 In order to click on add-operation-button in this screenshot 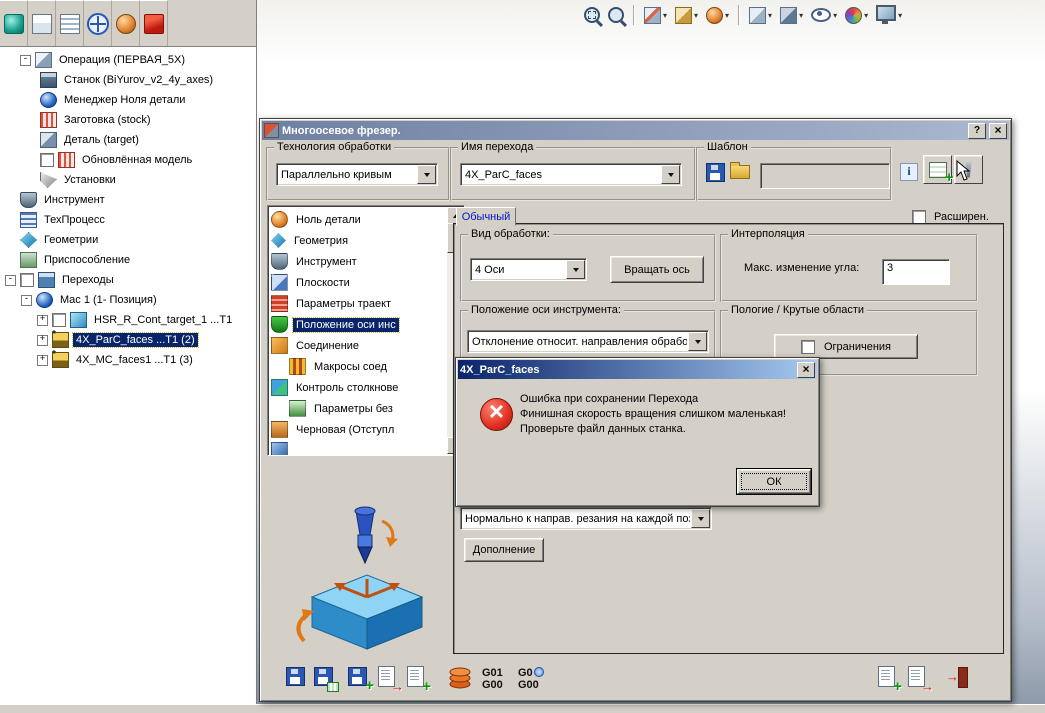, I will do `click(419, 680)`.